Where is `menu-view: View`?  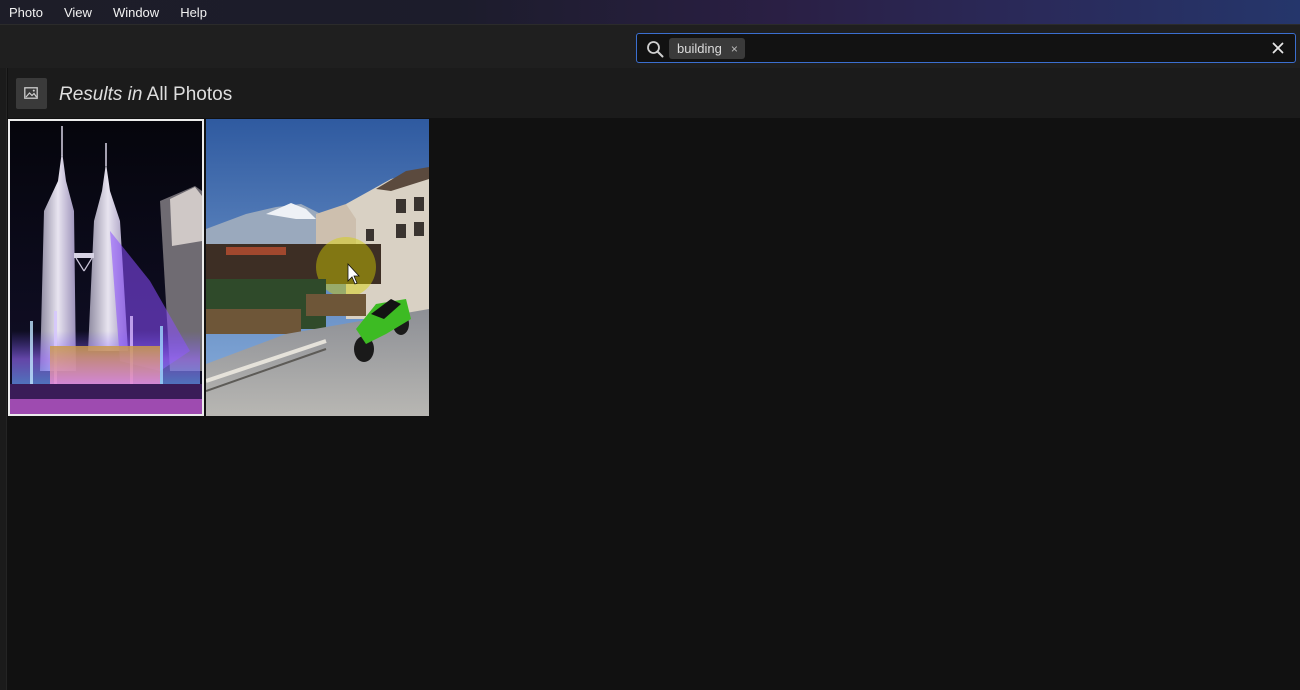
menu-view: View is located at coordinates (78, 12).